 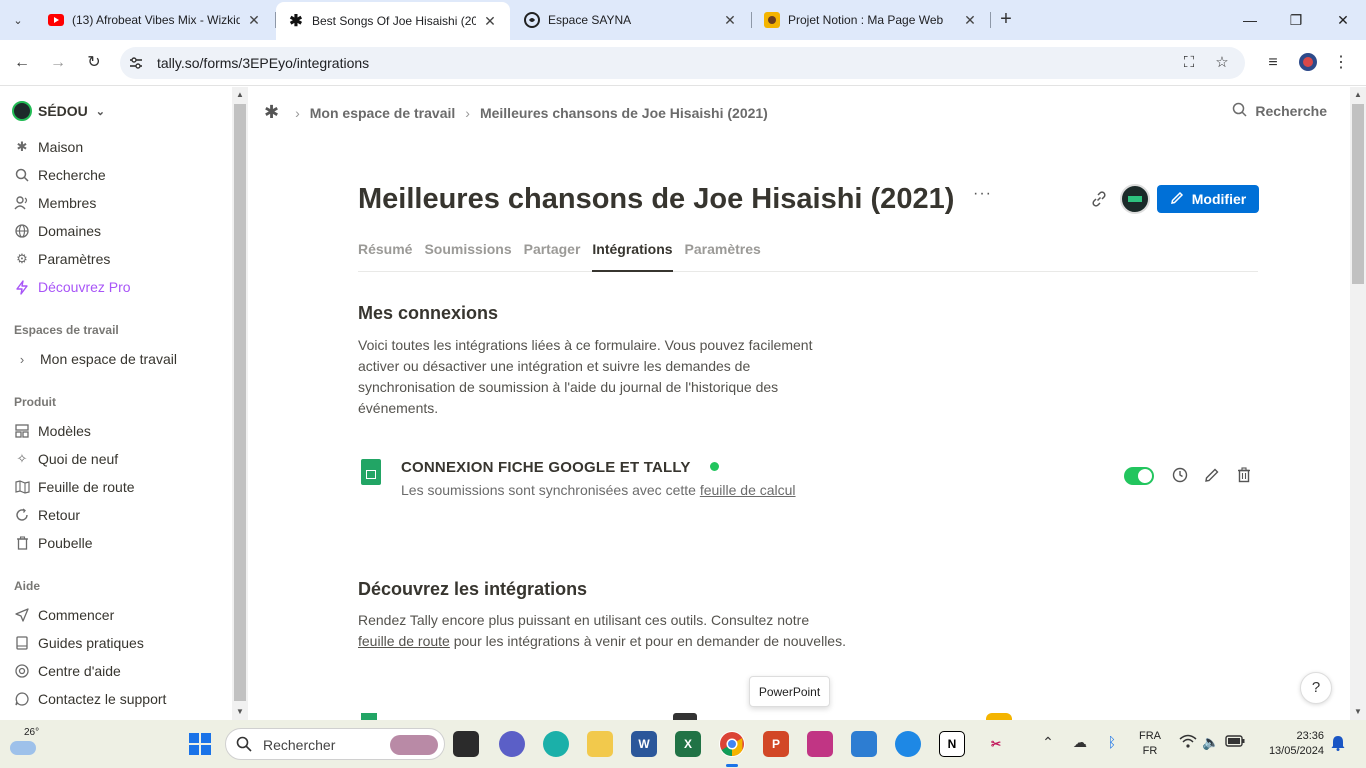 I want to click on trash-icon, so click(x=1244, y=476).